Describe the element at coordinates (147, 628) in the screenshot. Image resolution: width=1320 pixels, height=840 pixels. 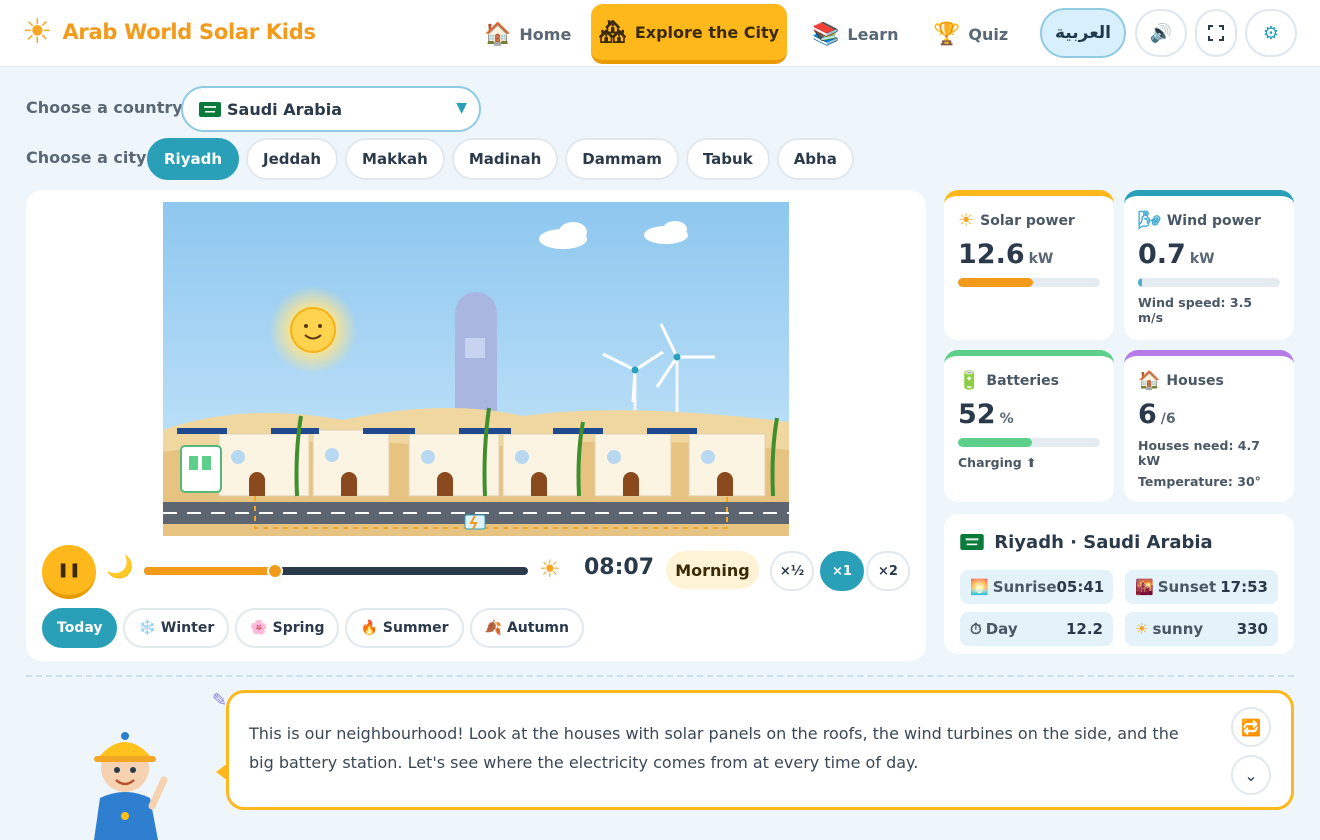
I see `season-winter-icon: ❄️` at that location.